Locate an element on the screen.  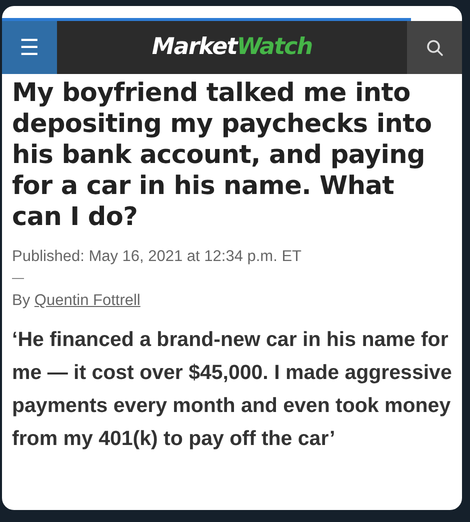
publish-date: Published: May 16, 2021 at 12:34 p.m. ET is located at coordinates (157, 257).